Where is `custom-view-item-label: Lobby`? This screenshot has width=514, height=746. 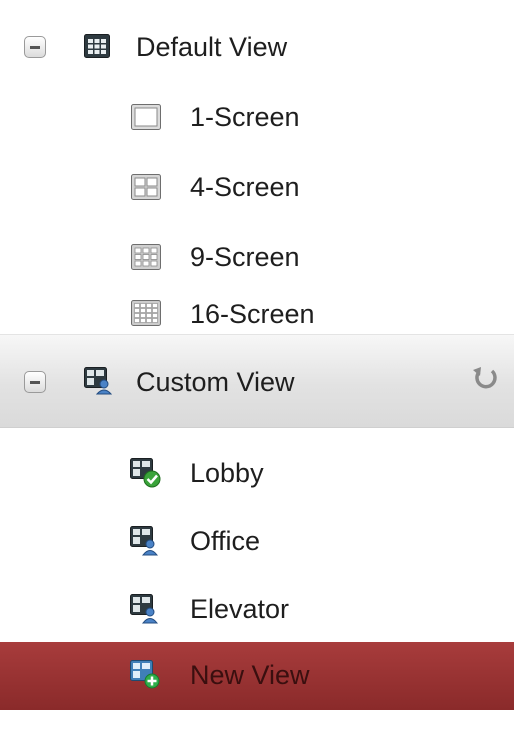
custom-view-item-label: Lobby is located at coordinates (227, 473).